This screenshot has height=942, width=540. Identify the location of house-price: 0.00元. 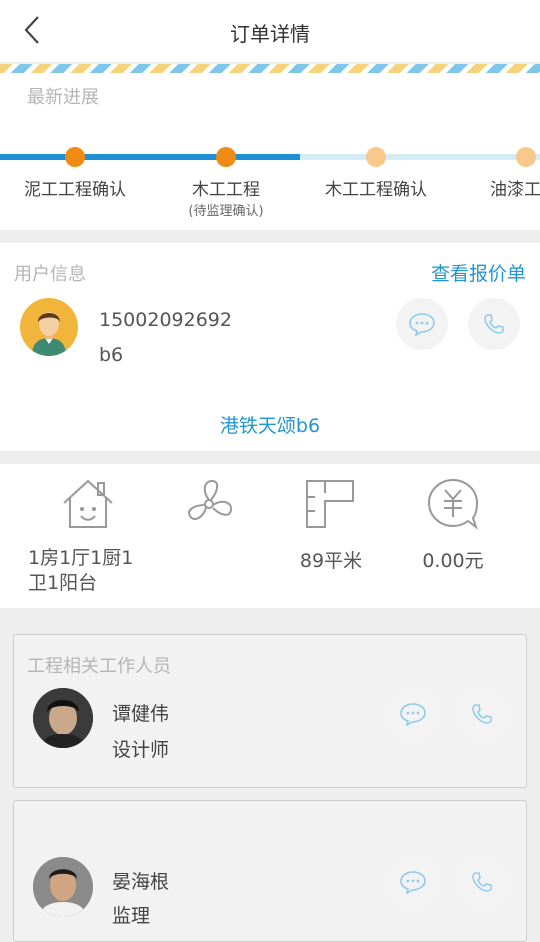
(453, 561).